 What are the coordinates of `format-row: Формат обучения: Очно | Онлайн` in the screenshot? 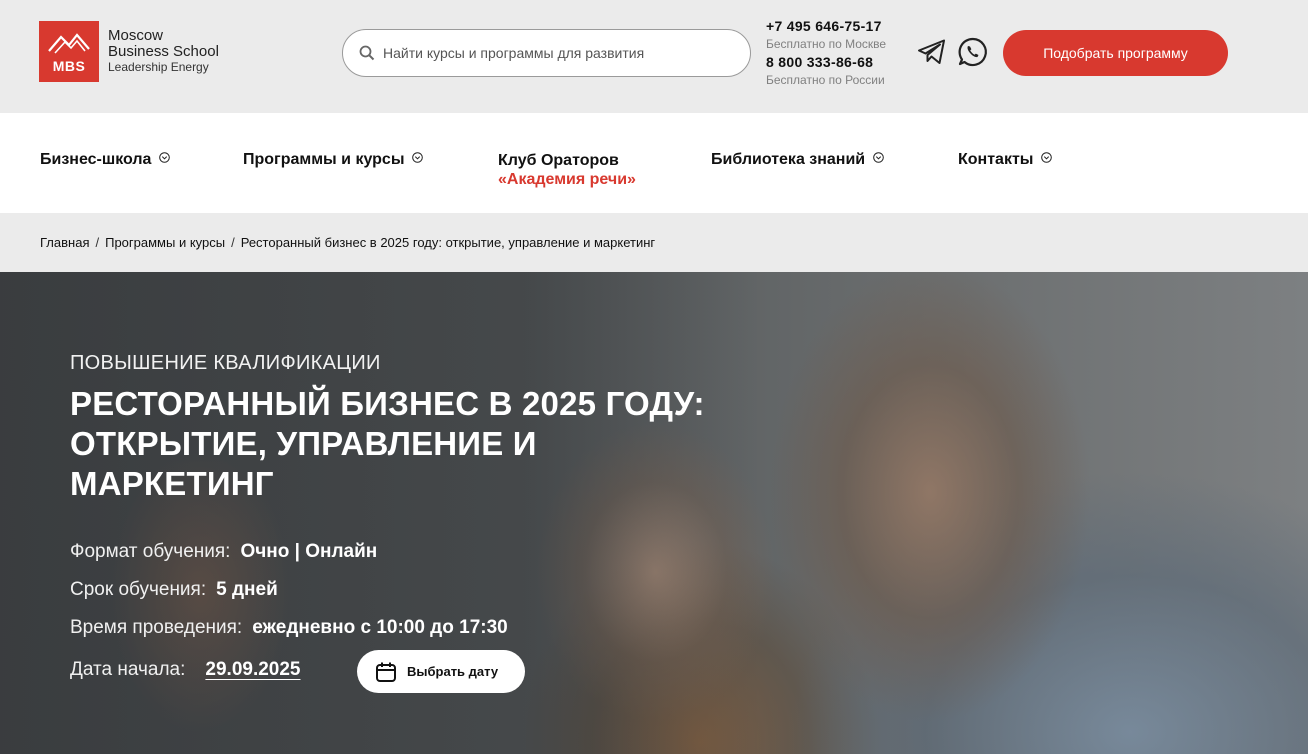 It's located at (223, 552).